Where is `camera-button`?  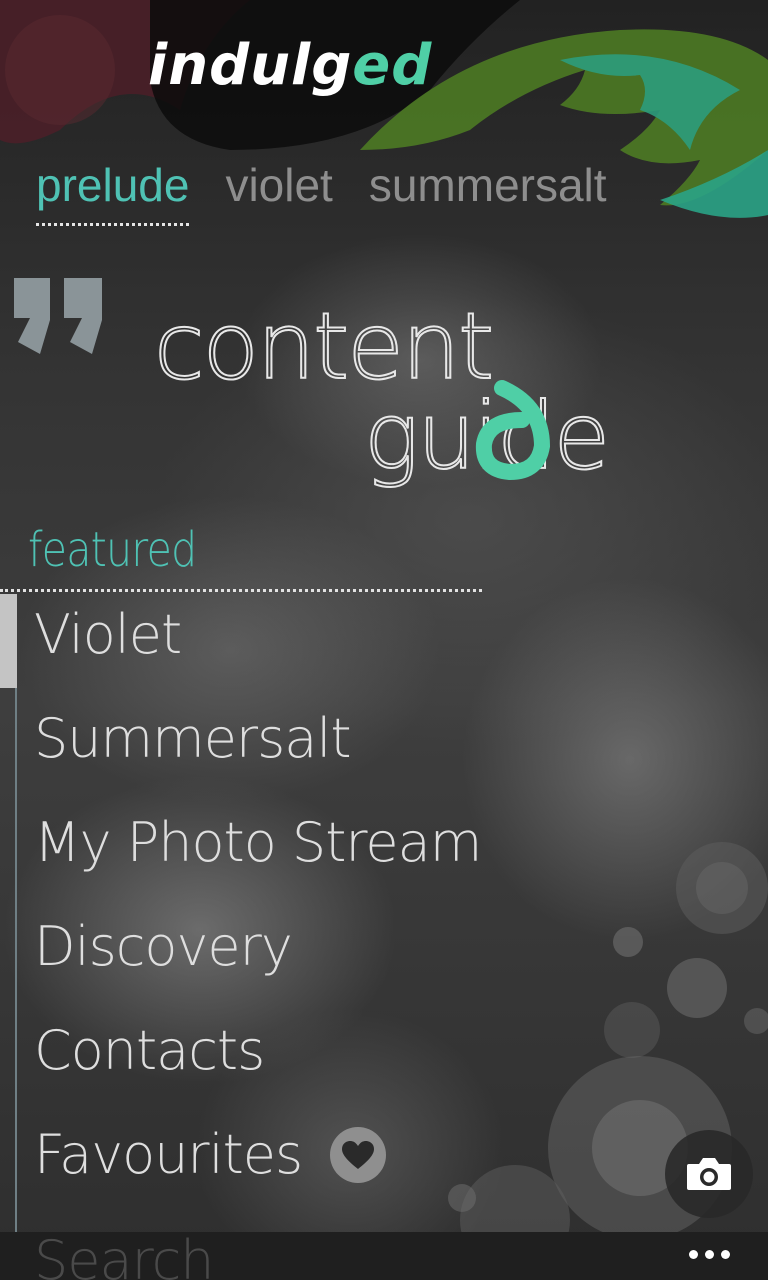
camera-button is located at coordinates (709, 1174).